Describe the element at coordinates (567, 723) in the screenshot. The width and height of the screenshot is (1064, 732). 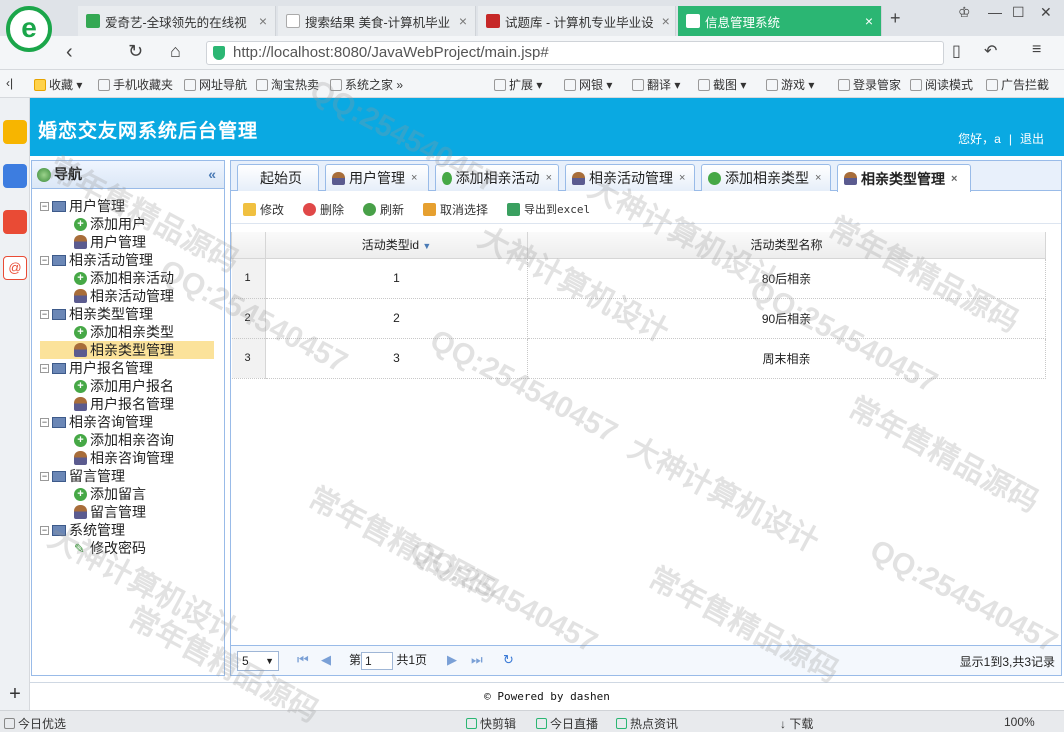
I see `status-item: 今日直播` at that location.